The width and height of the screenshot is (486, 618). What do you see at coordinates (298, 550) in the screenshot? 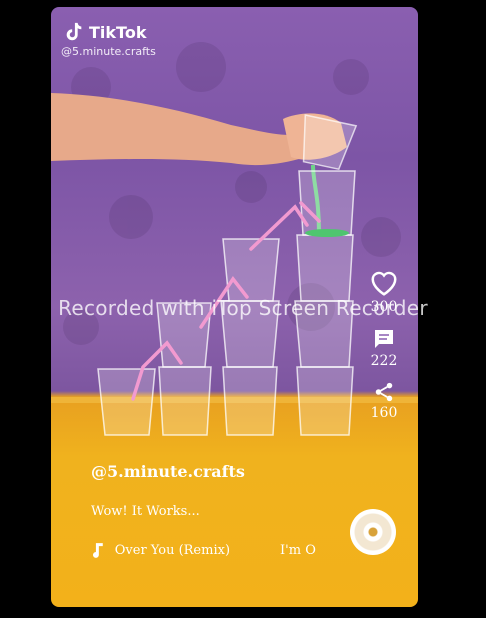
I see `music-title-repeat: I'm O` at bounding box center [298, 550].